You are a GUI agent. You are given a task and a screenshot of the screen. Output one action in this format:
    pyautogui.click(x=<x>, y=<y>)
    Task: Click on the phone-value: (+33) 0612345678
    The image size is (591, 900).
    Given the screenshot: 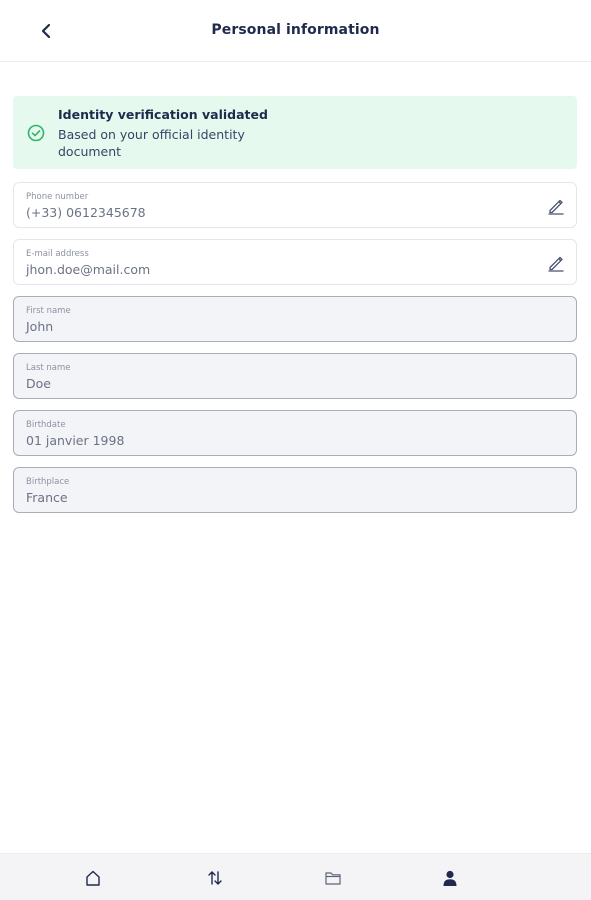 What is the action you would take?
    pyautogui.click(x=86, y=212)
    